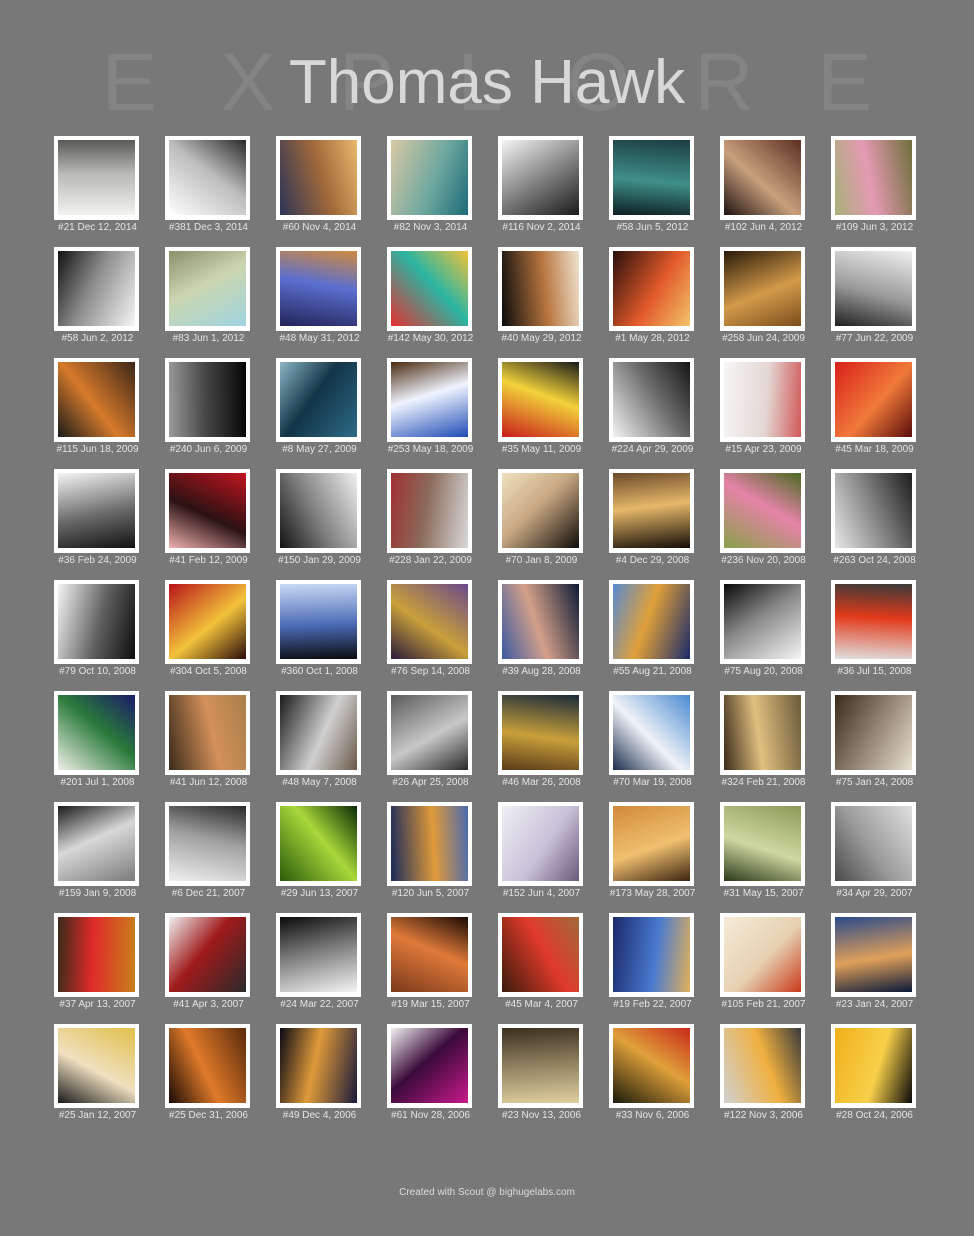  What do you see at coordinates (874, 184) in the screenshot?
I see `photo-tile: #109 Jun 3, 2012` at bounding box center [874, 184].